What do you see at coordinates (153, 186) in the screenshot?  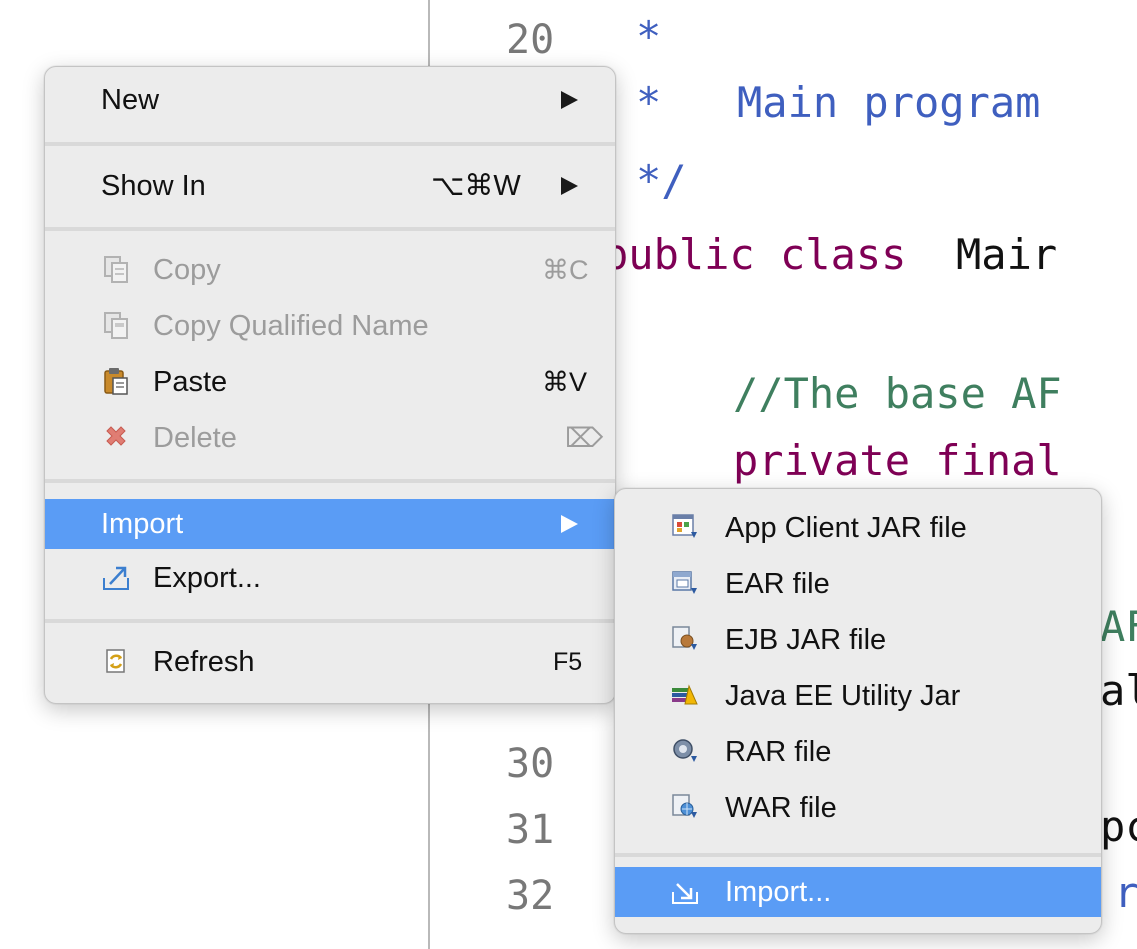 I see `menu-item-show-in-label: Show In` at bounding box center [153, 186].